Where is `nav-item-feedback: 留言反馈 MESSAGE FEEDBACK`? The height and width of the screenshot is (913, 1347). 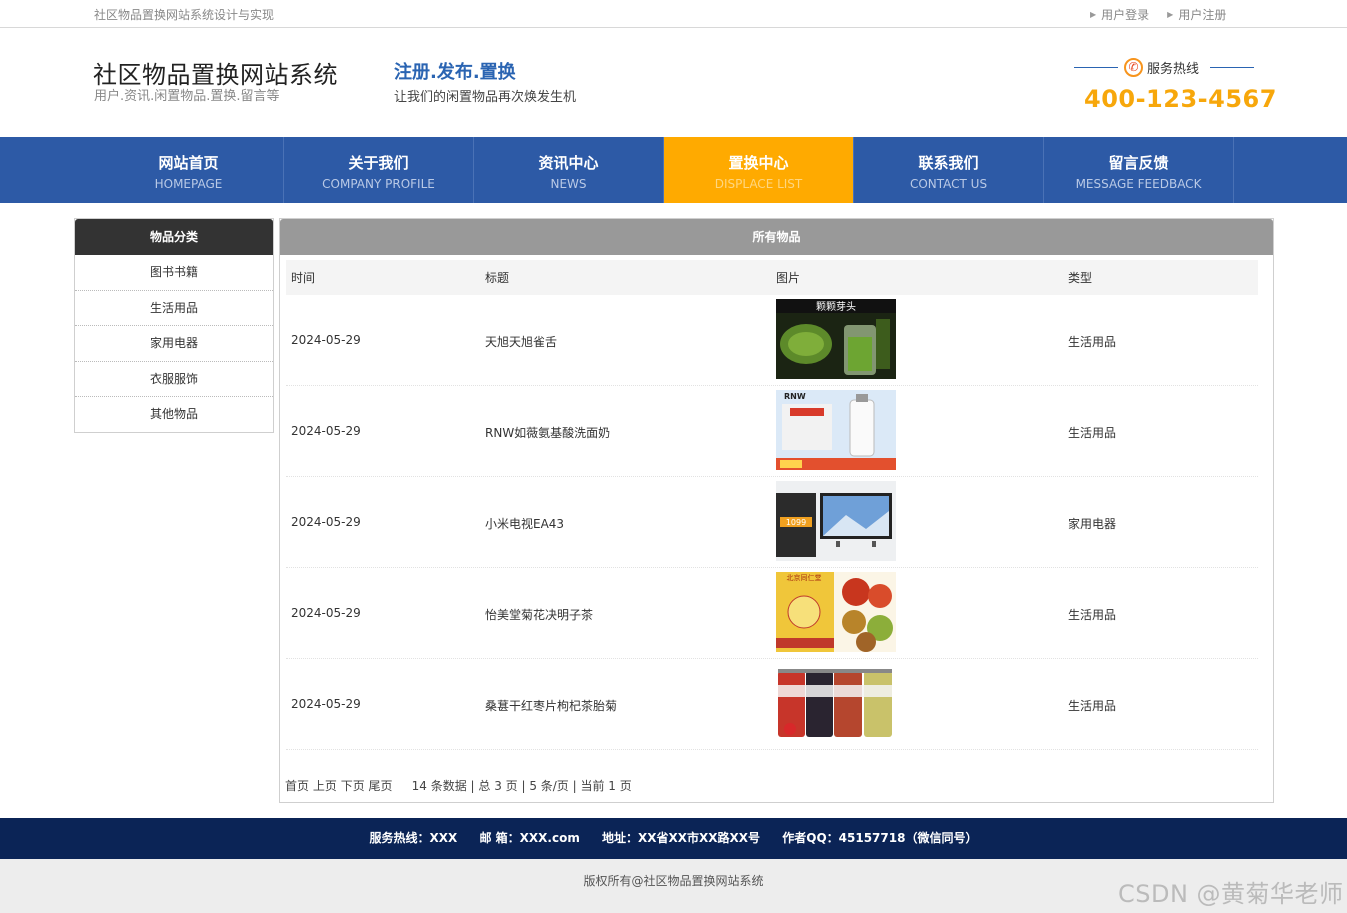 nav-item-feedback: 留言反馈 MESSAGE FEEDBACK is located at coordinates (1139, 170).